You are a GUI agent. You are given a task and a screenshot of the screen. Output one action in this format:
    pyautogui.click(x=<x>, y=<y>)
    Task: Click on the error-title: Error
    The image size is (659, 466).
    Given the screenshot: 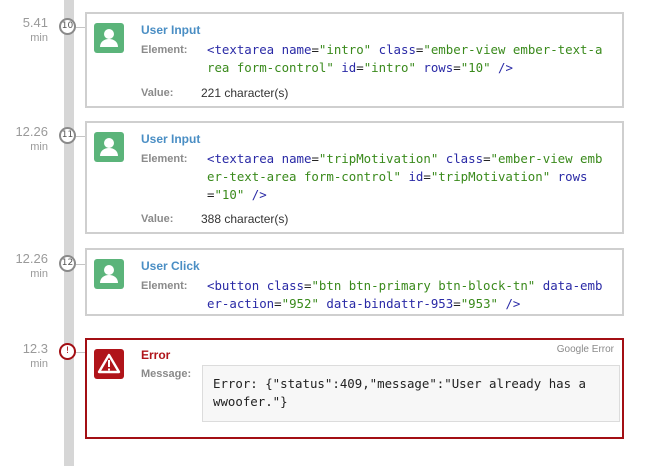 What is the action you would take?
    pyautogui.click(x=156, y=355)
    